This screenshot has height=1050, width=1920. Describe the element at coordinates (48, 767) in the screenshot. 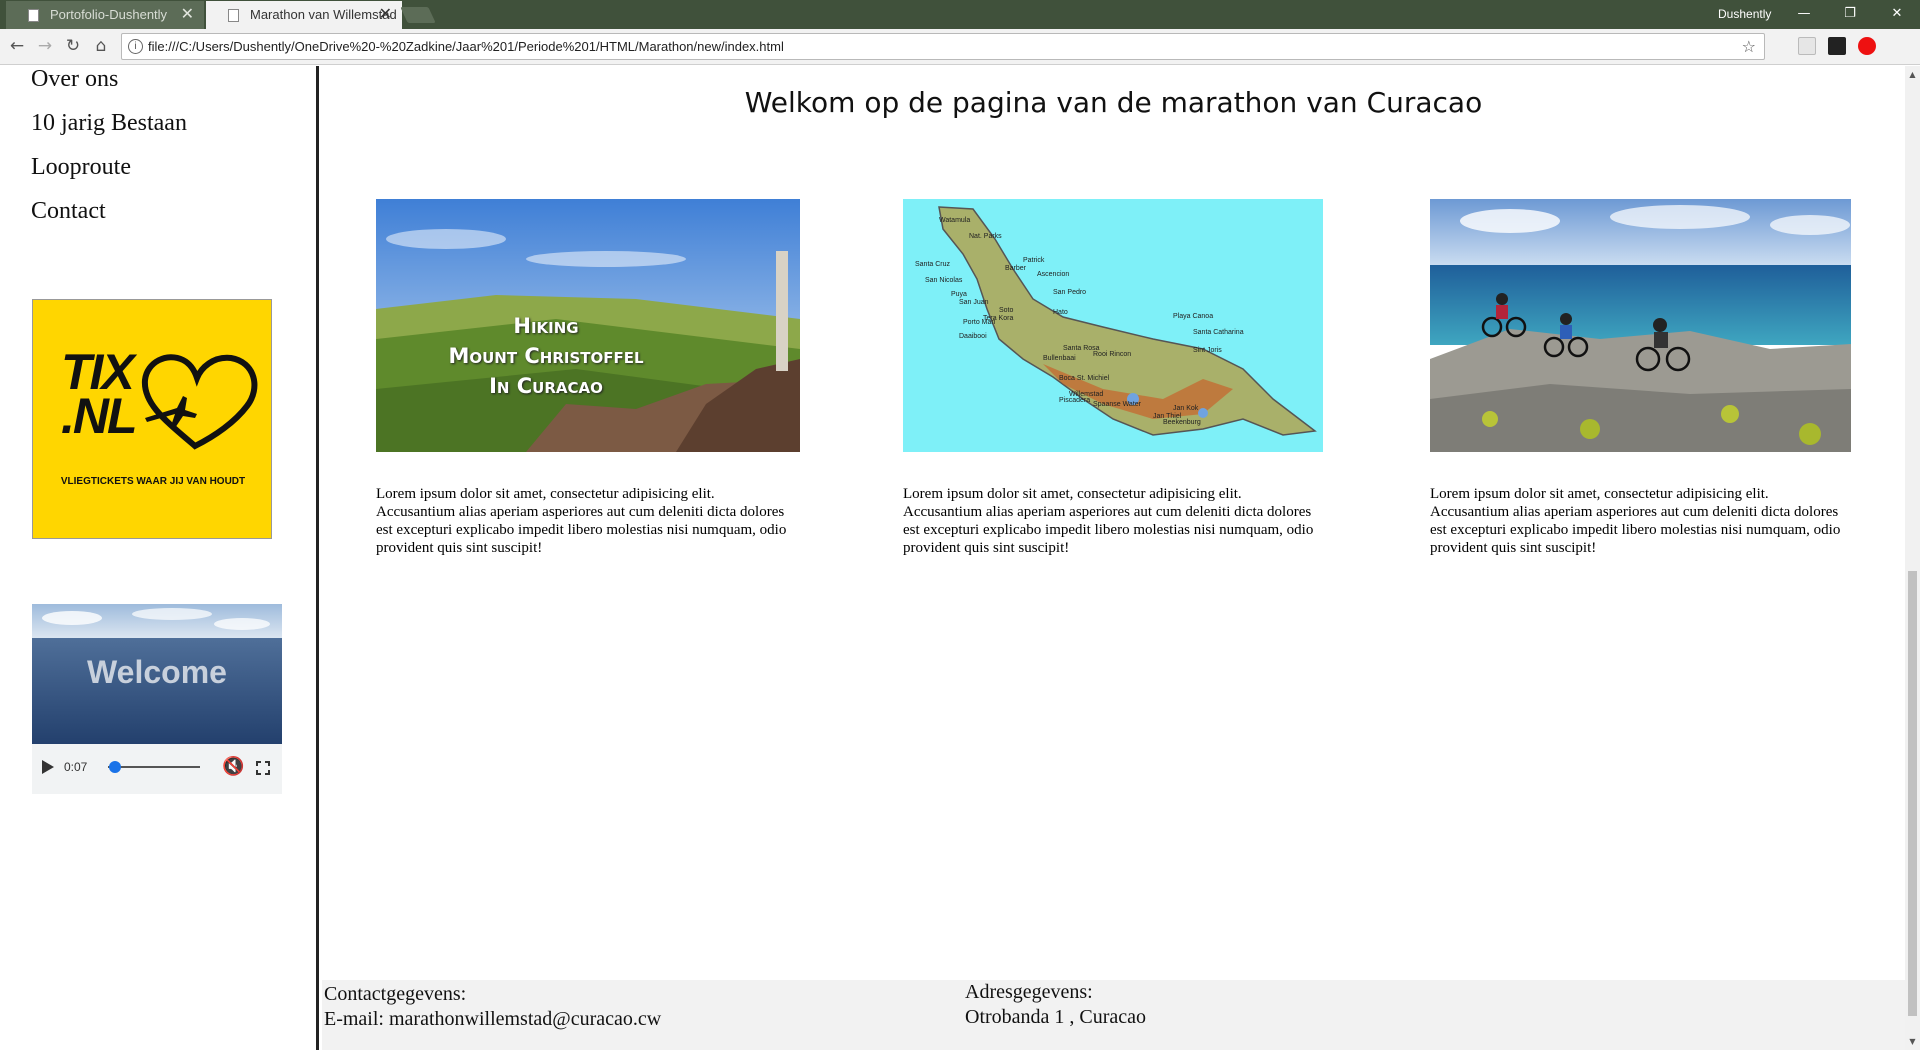

I see `play-icon` at that location.